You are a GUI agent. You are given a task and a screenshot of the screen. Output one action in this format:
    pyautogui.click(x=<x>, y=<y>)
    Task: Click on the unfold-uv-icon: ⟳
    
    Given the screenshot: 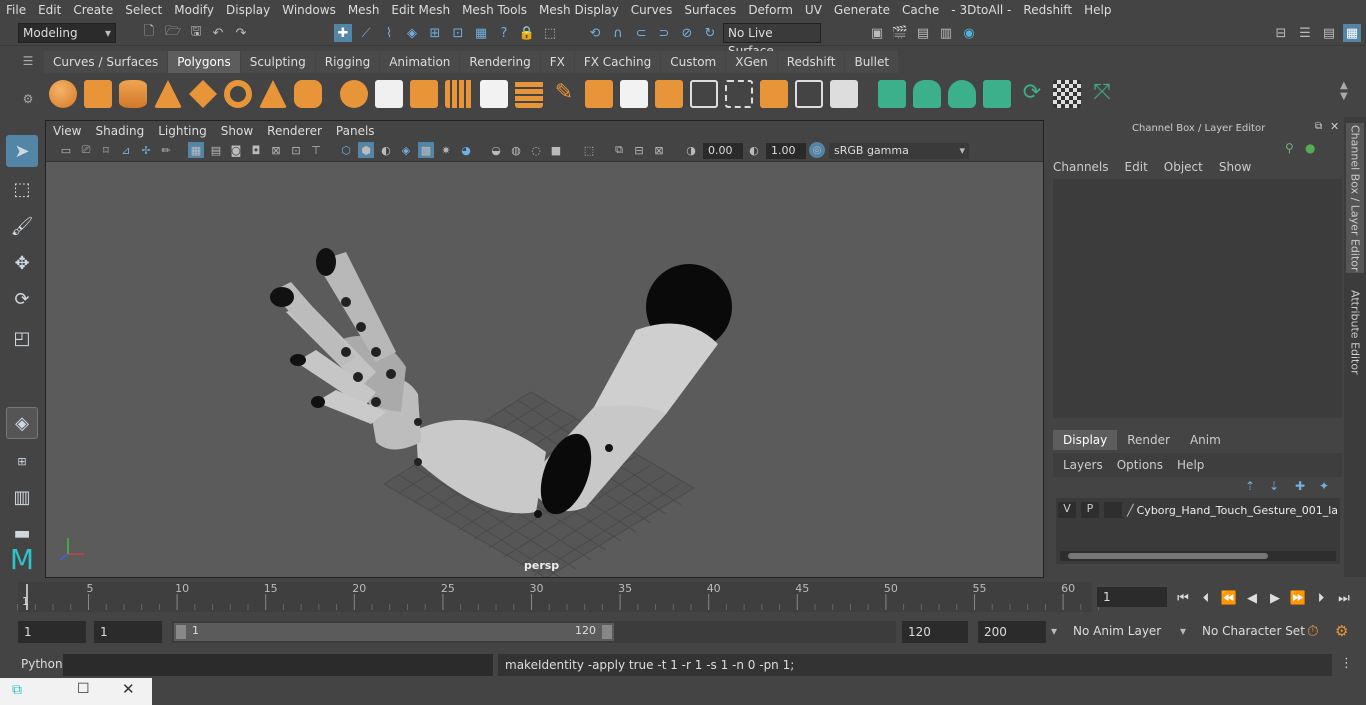 What is the action you would take?
    pyautogui.click(x=1032, y=94)
    